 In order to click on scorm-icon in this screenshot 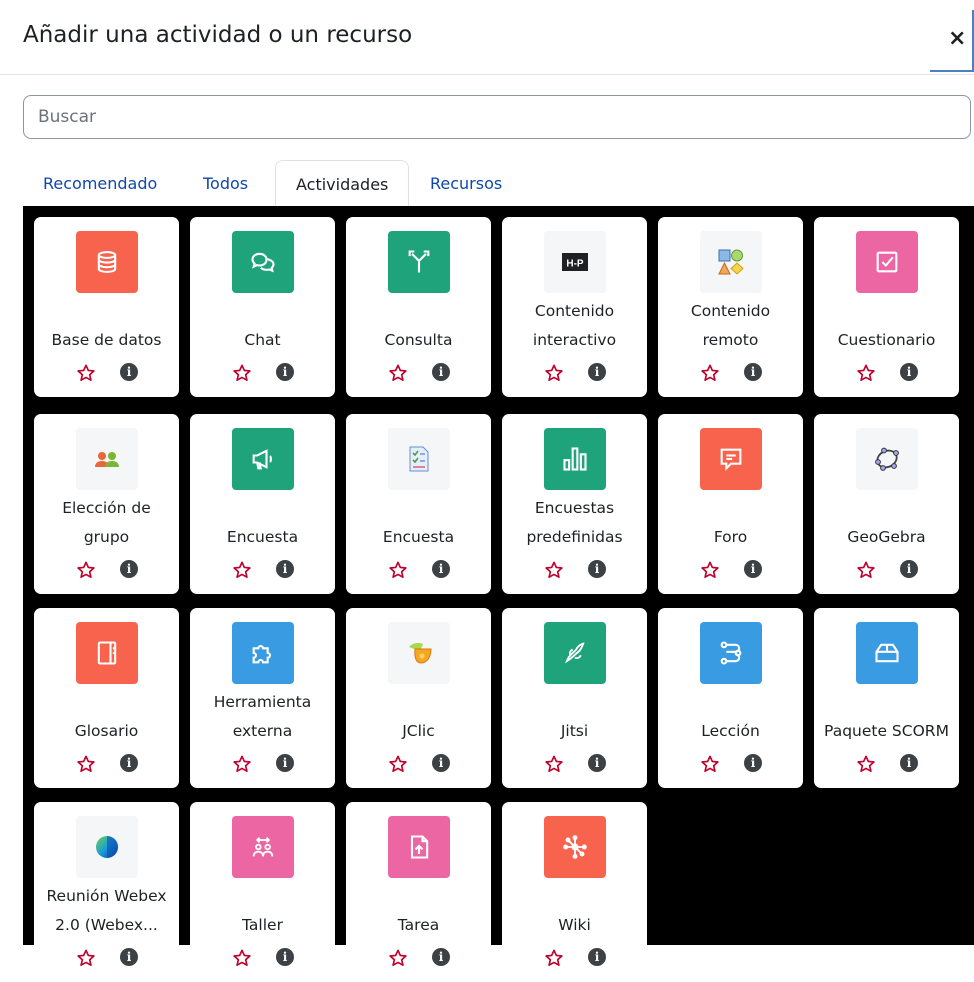, I will do `click(887, 653)`.